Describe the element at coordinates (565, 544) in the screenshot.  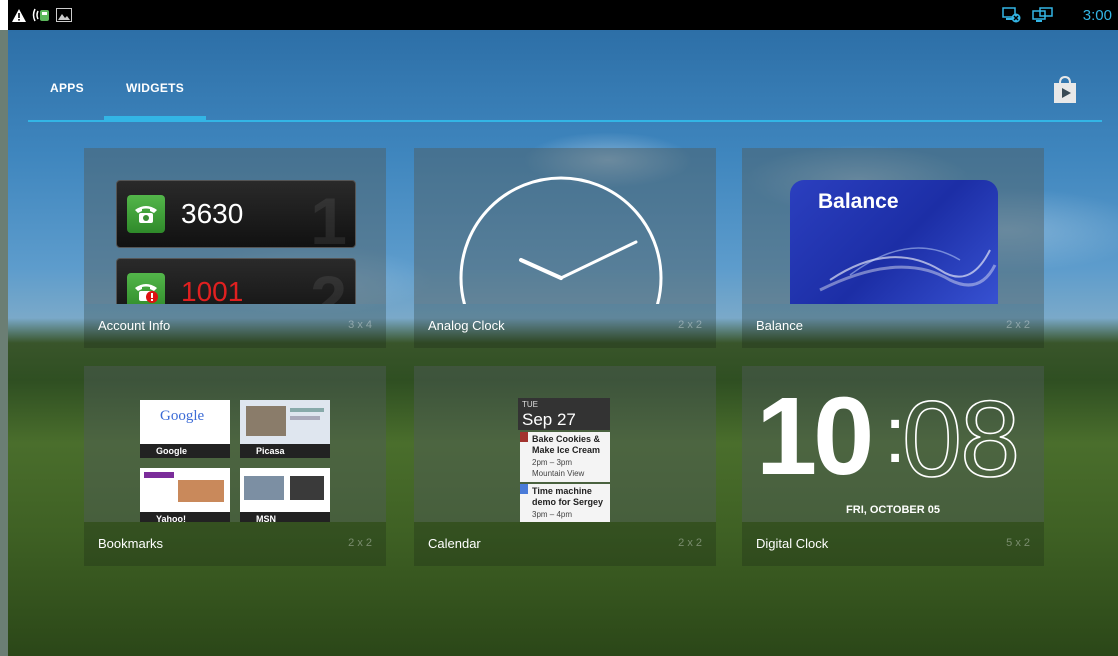
I see `widget-label-bar: Calendar 2 x 2` at that location.